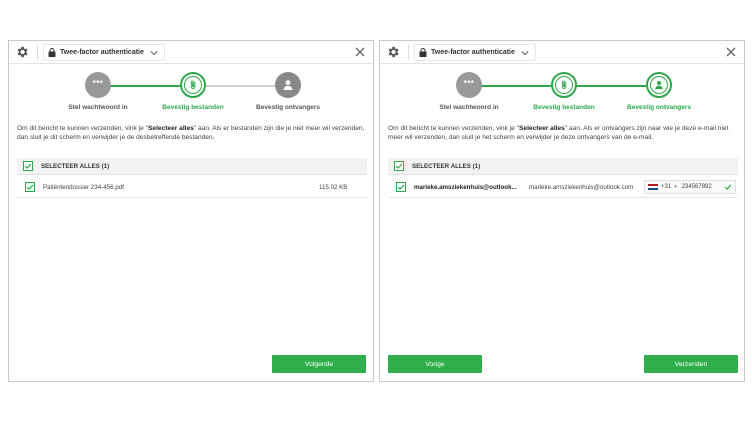 Image resolution: width=752 pixels, height=423 pixels. I want to click on file-row: Patiëntendossier 234-456.pdf 115.02 KB, so click(192, 187).